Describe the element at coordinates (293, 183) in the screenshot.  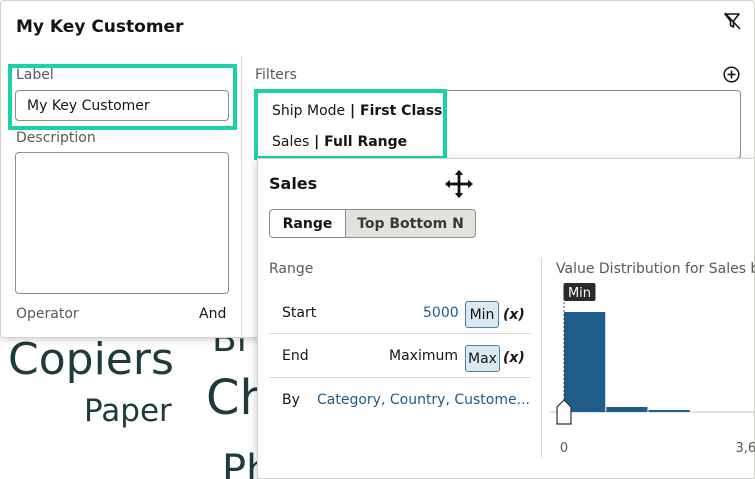
I see `popup-title: Sales` at that location.